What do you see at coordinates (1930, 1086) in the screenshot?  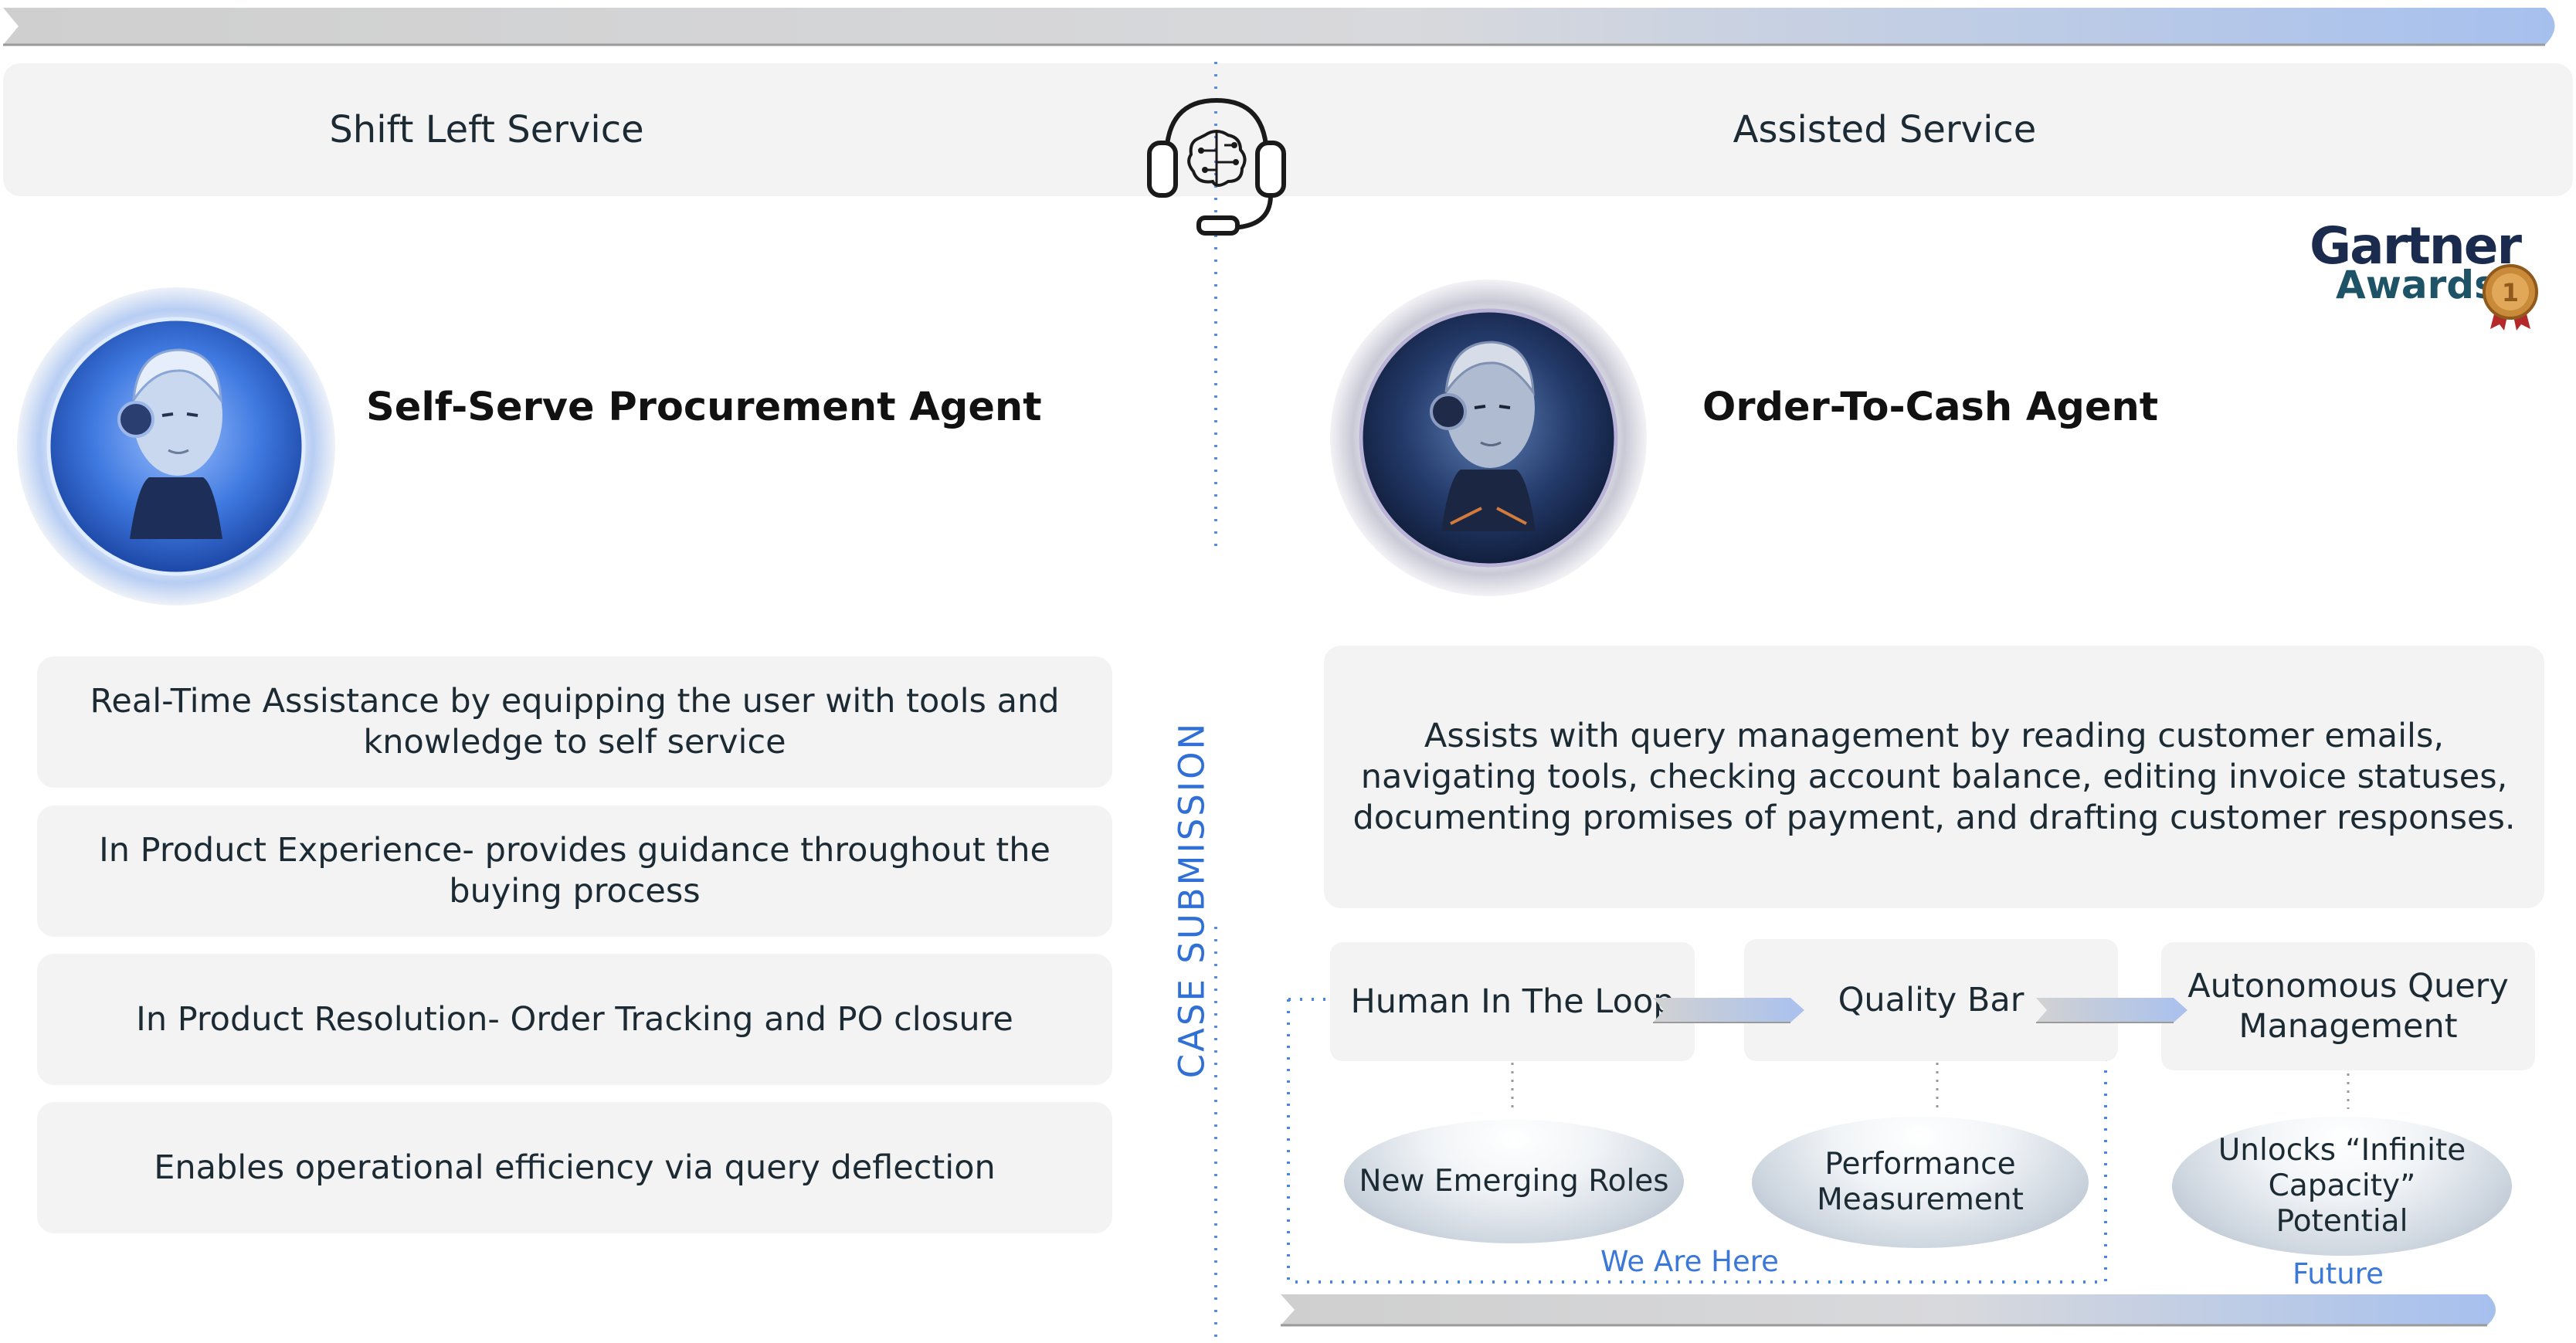 I see `stage-connectors` at bounding box center [1930, 1086].